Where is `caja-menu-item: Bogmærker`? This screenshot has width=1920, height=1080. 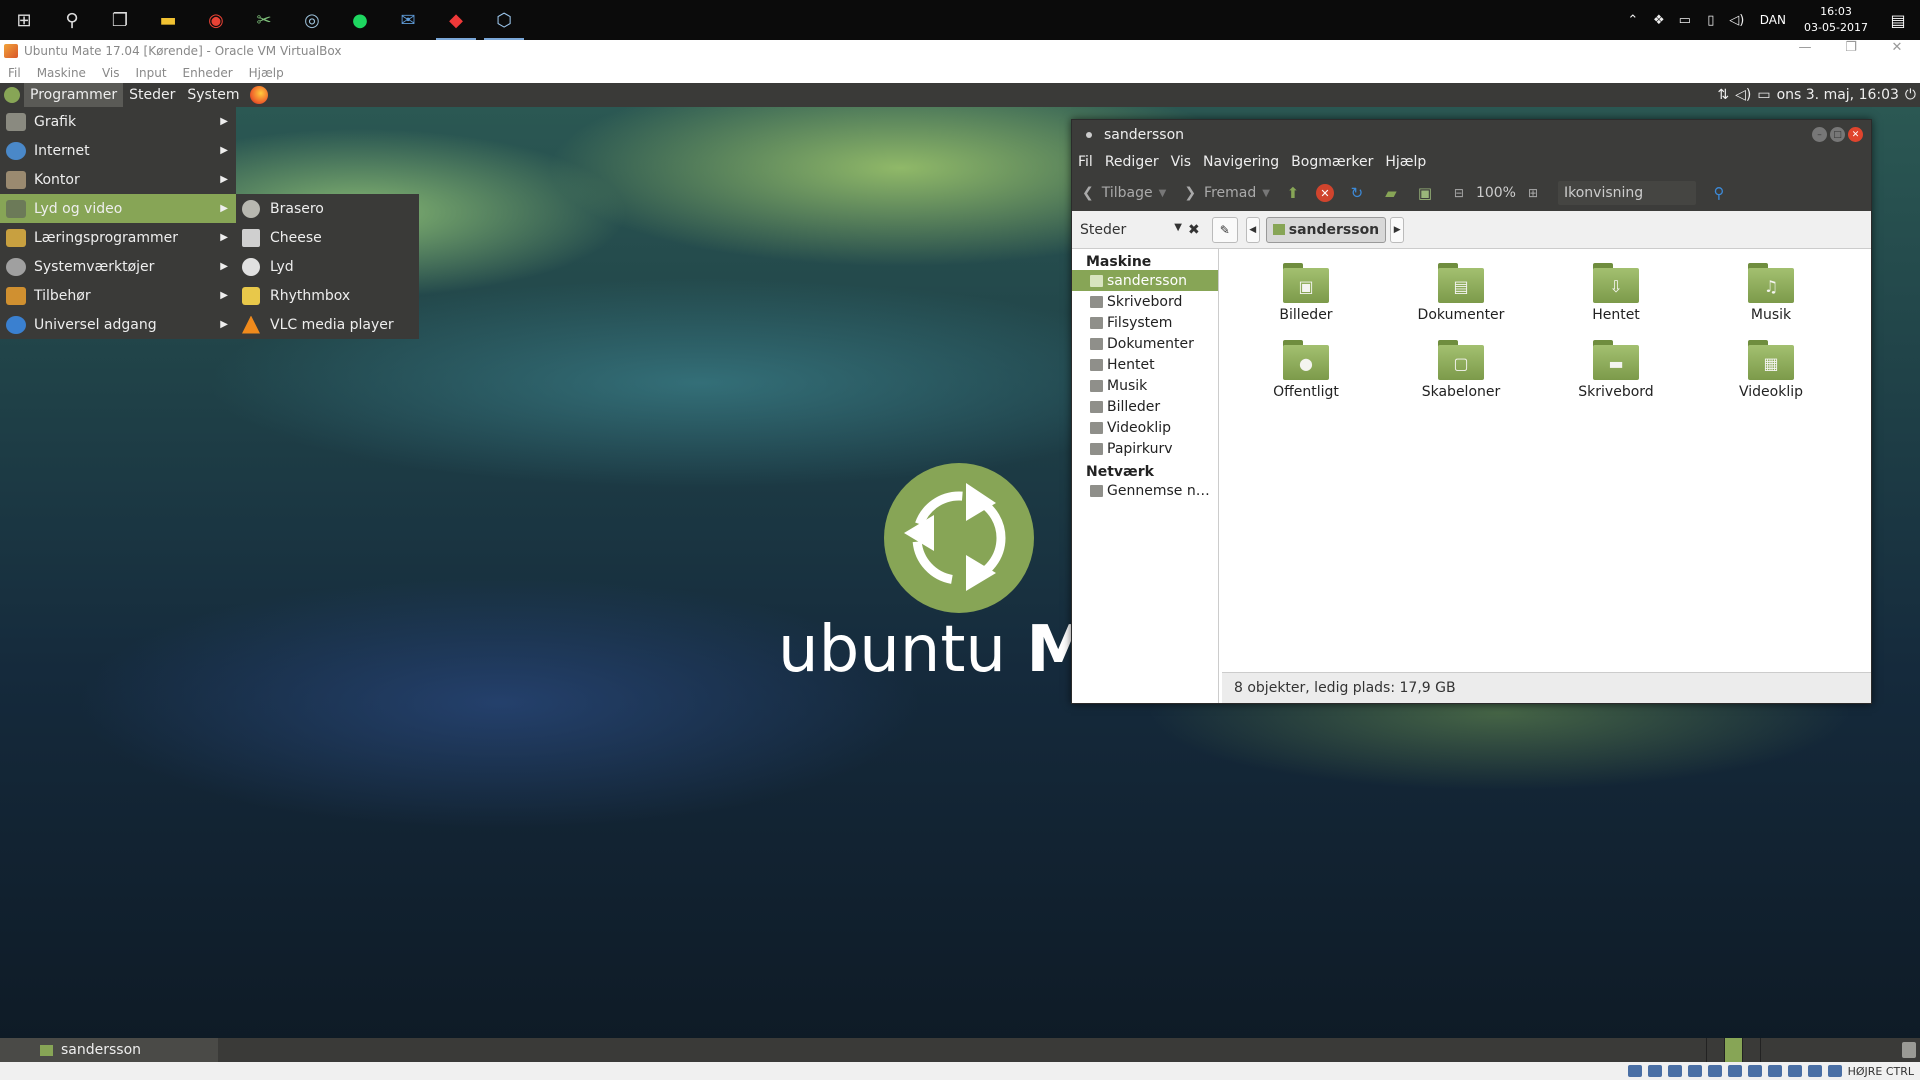 caja-menu-item: Bogmærker is located at coordinates (1332, 162).